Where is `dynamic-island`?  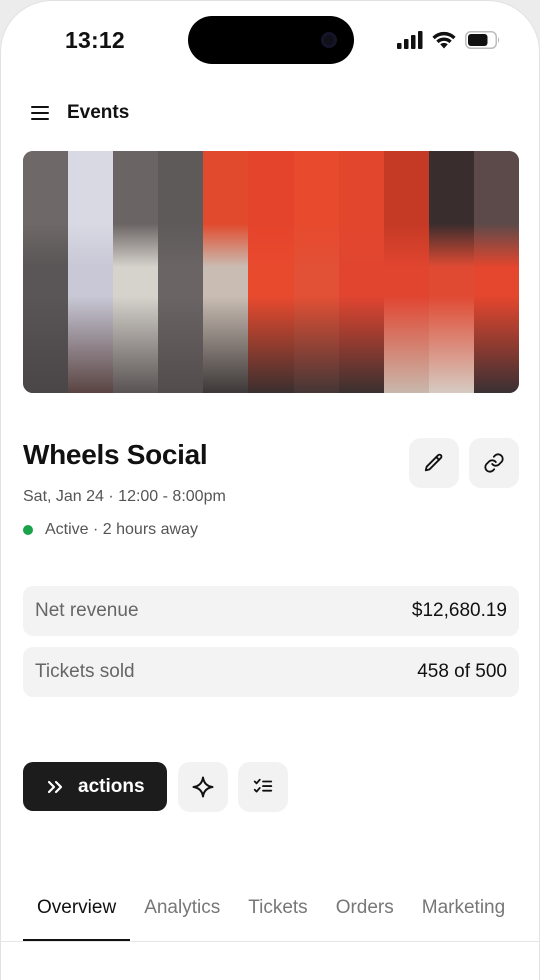
dynamic-island is located at coordinates (271, 40).